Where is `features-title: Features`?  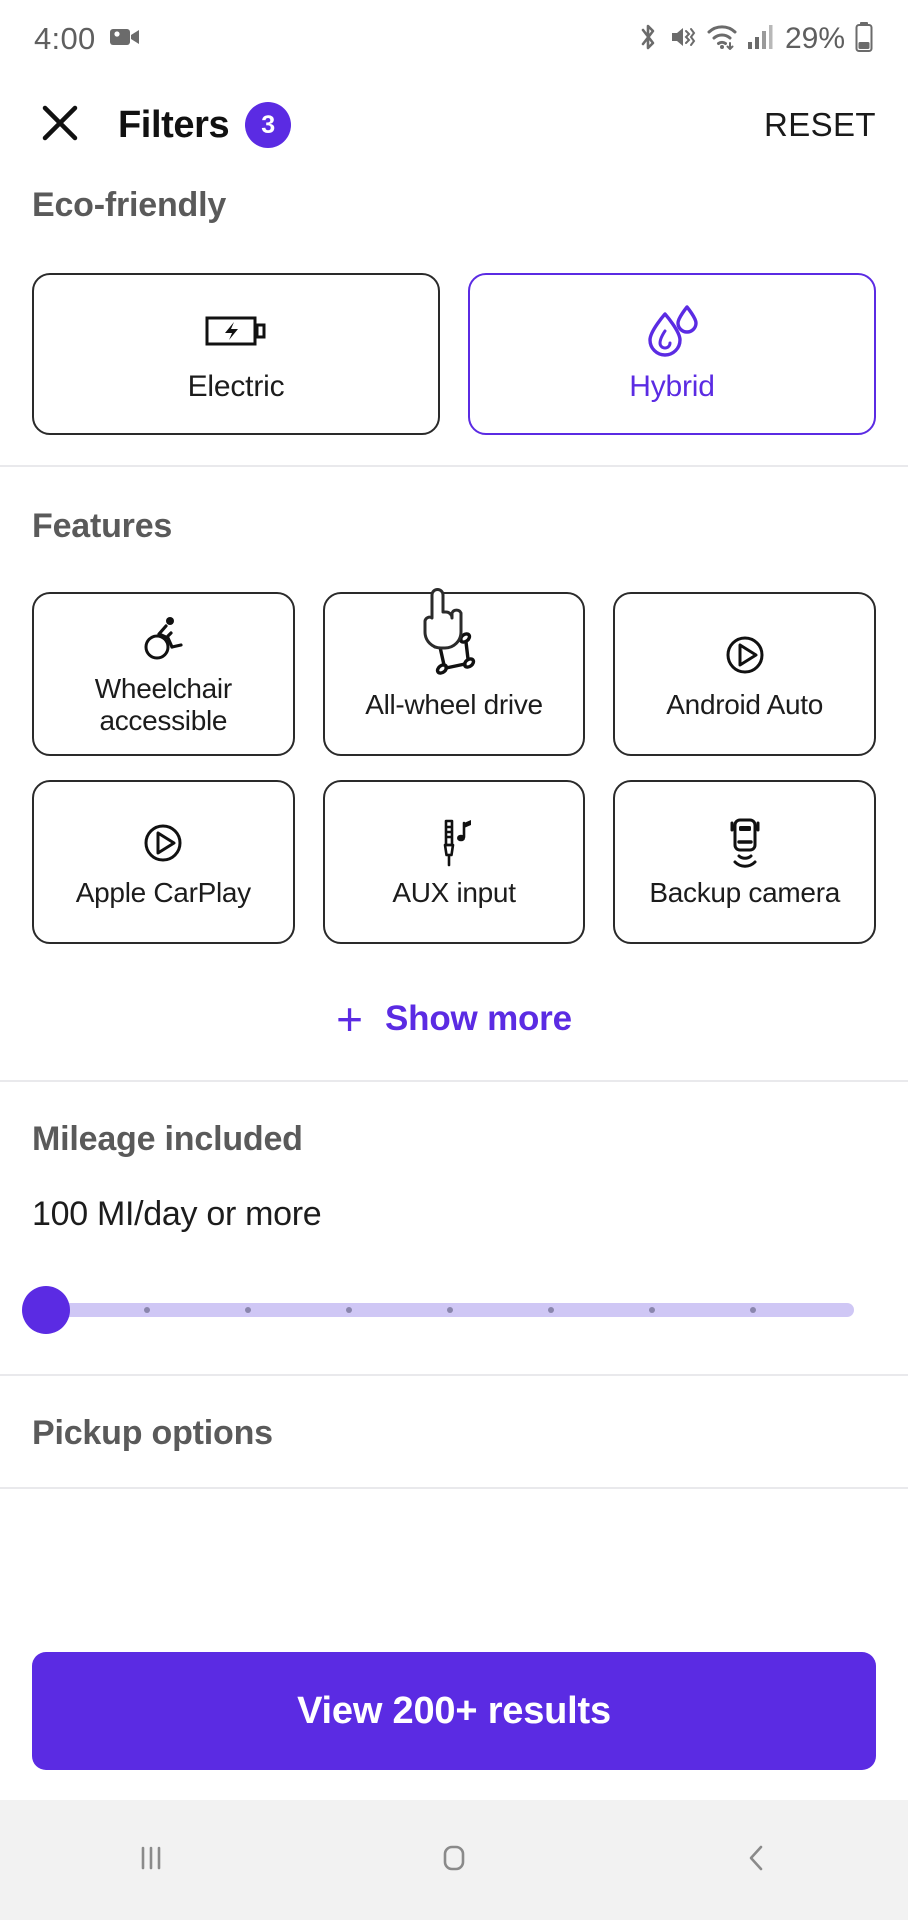 features-title: Features is located at coordinates (102, 526).